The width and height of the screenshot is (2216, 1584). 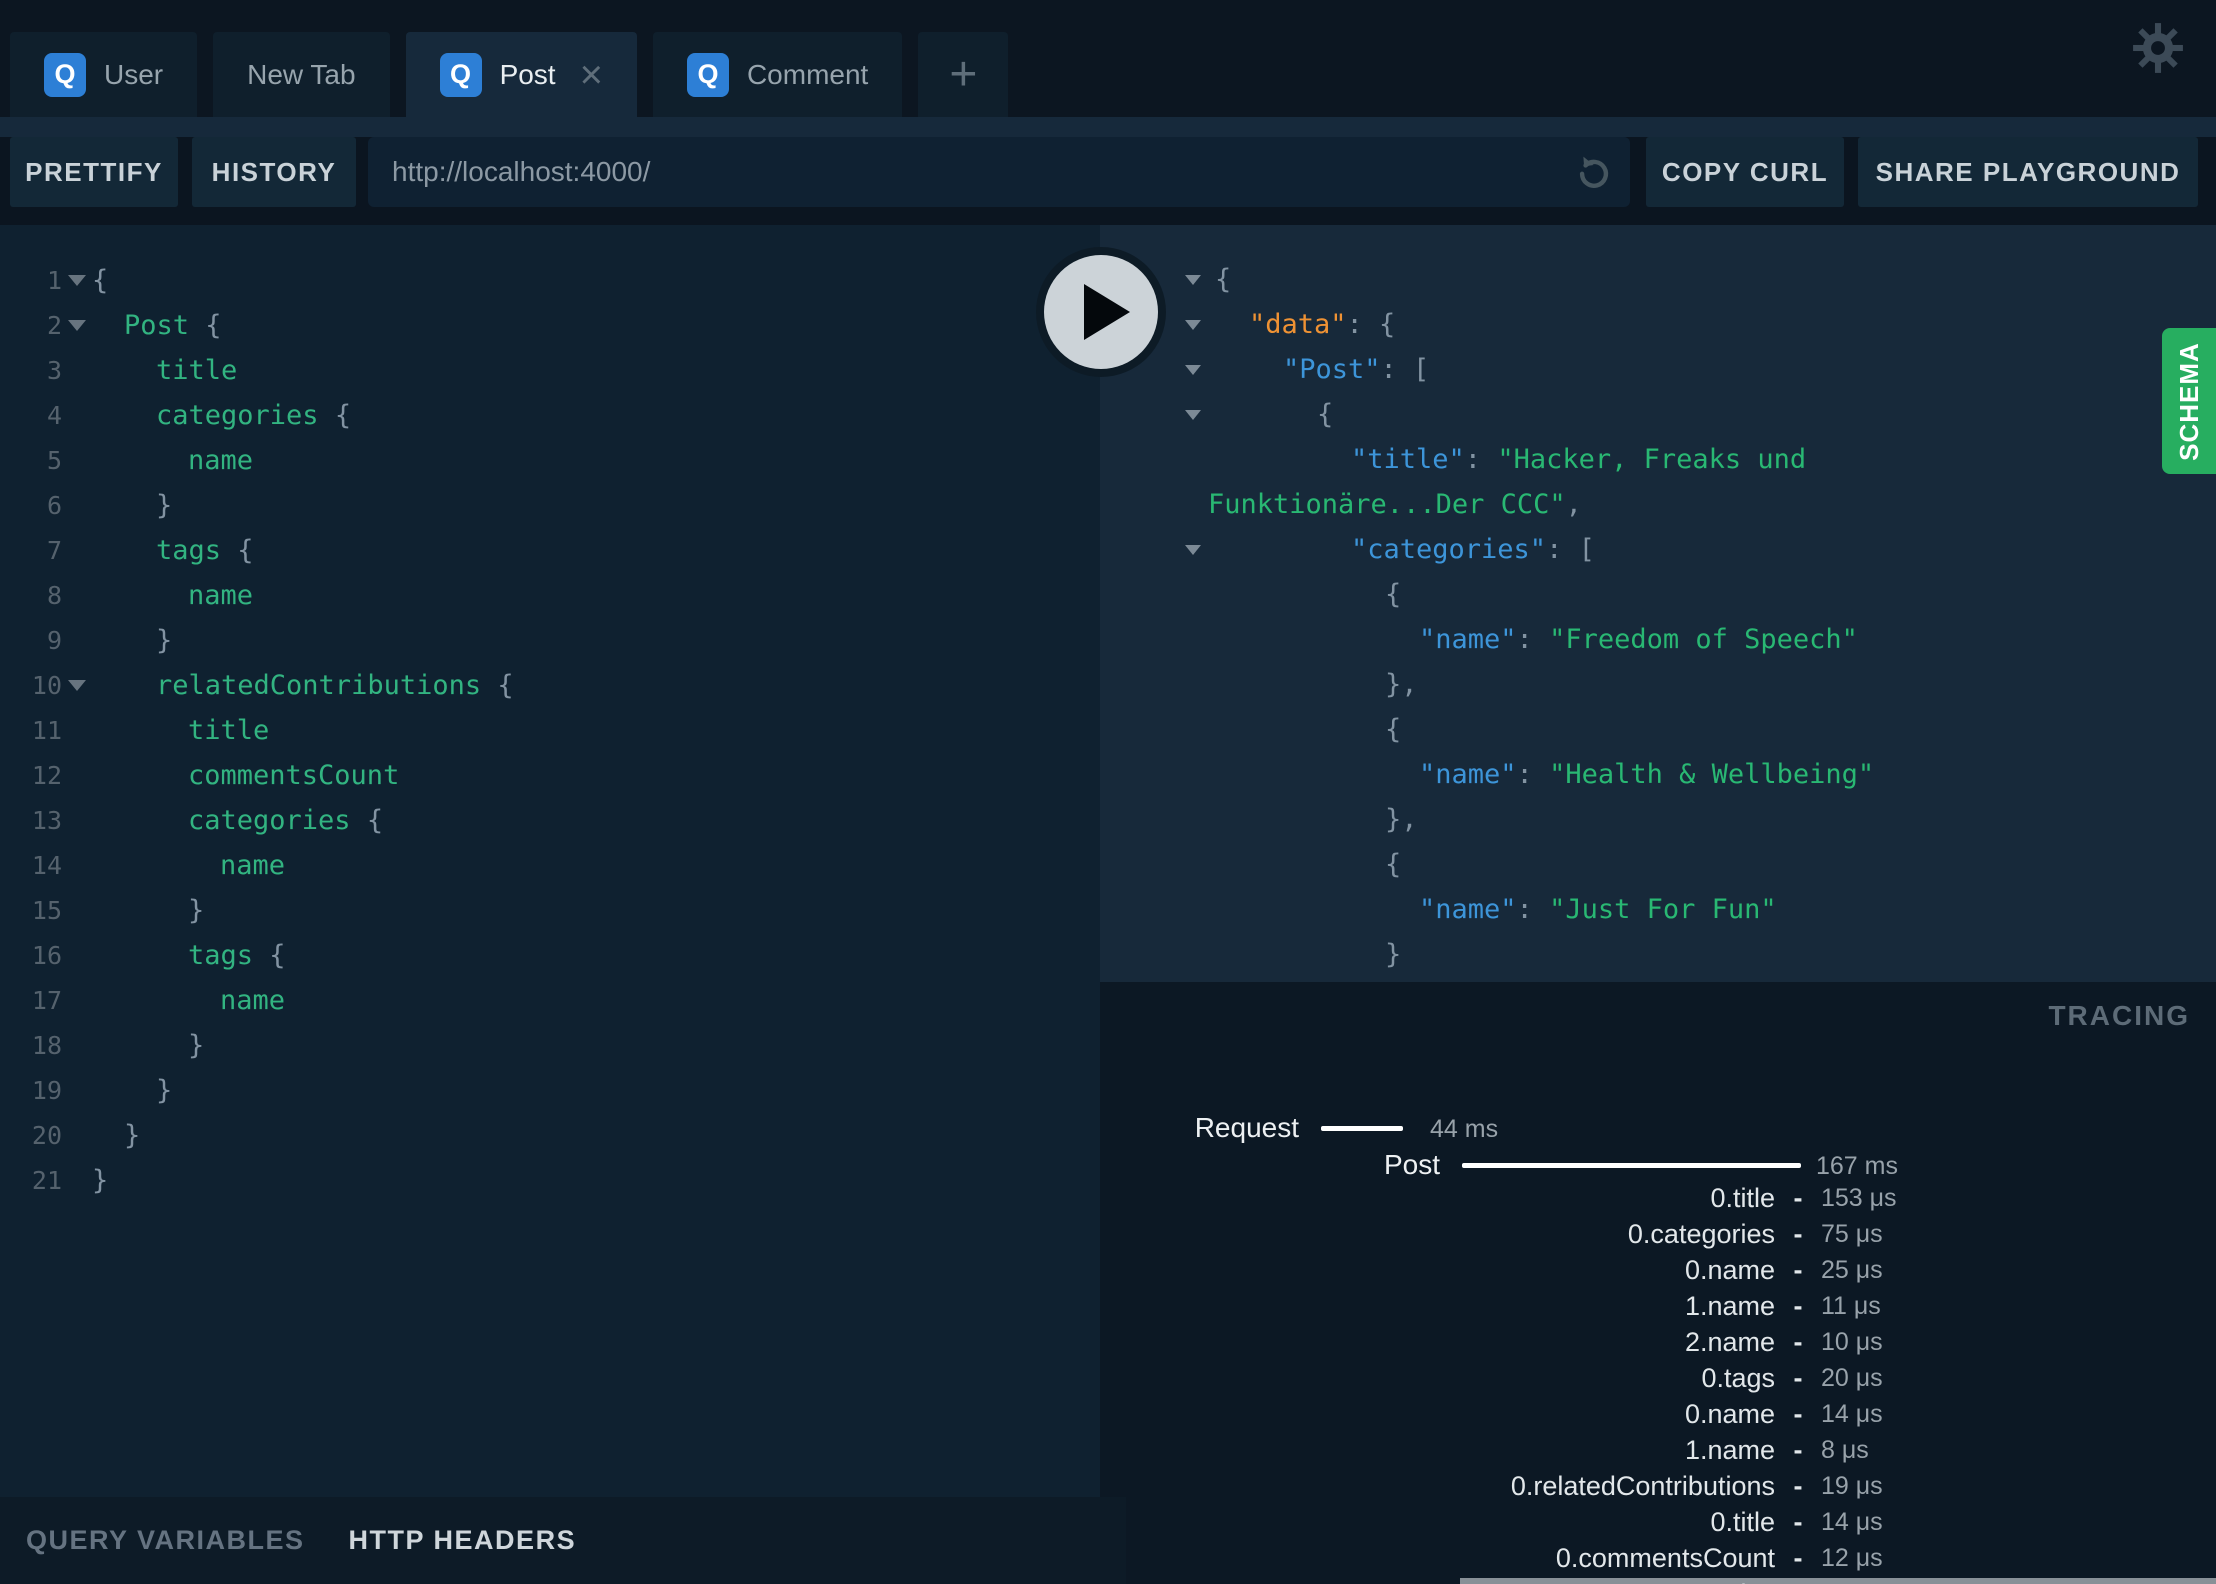 I want to click on tracing-field-row: 1.name -8 μs, so click(x=1658, y=1450).